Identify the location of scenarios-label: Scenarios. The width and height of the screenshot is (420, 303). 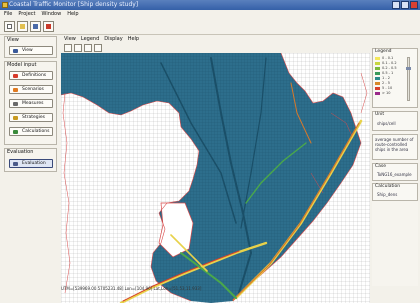
(33, 89).